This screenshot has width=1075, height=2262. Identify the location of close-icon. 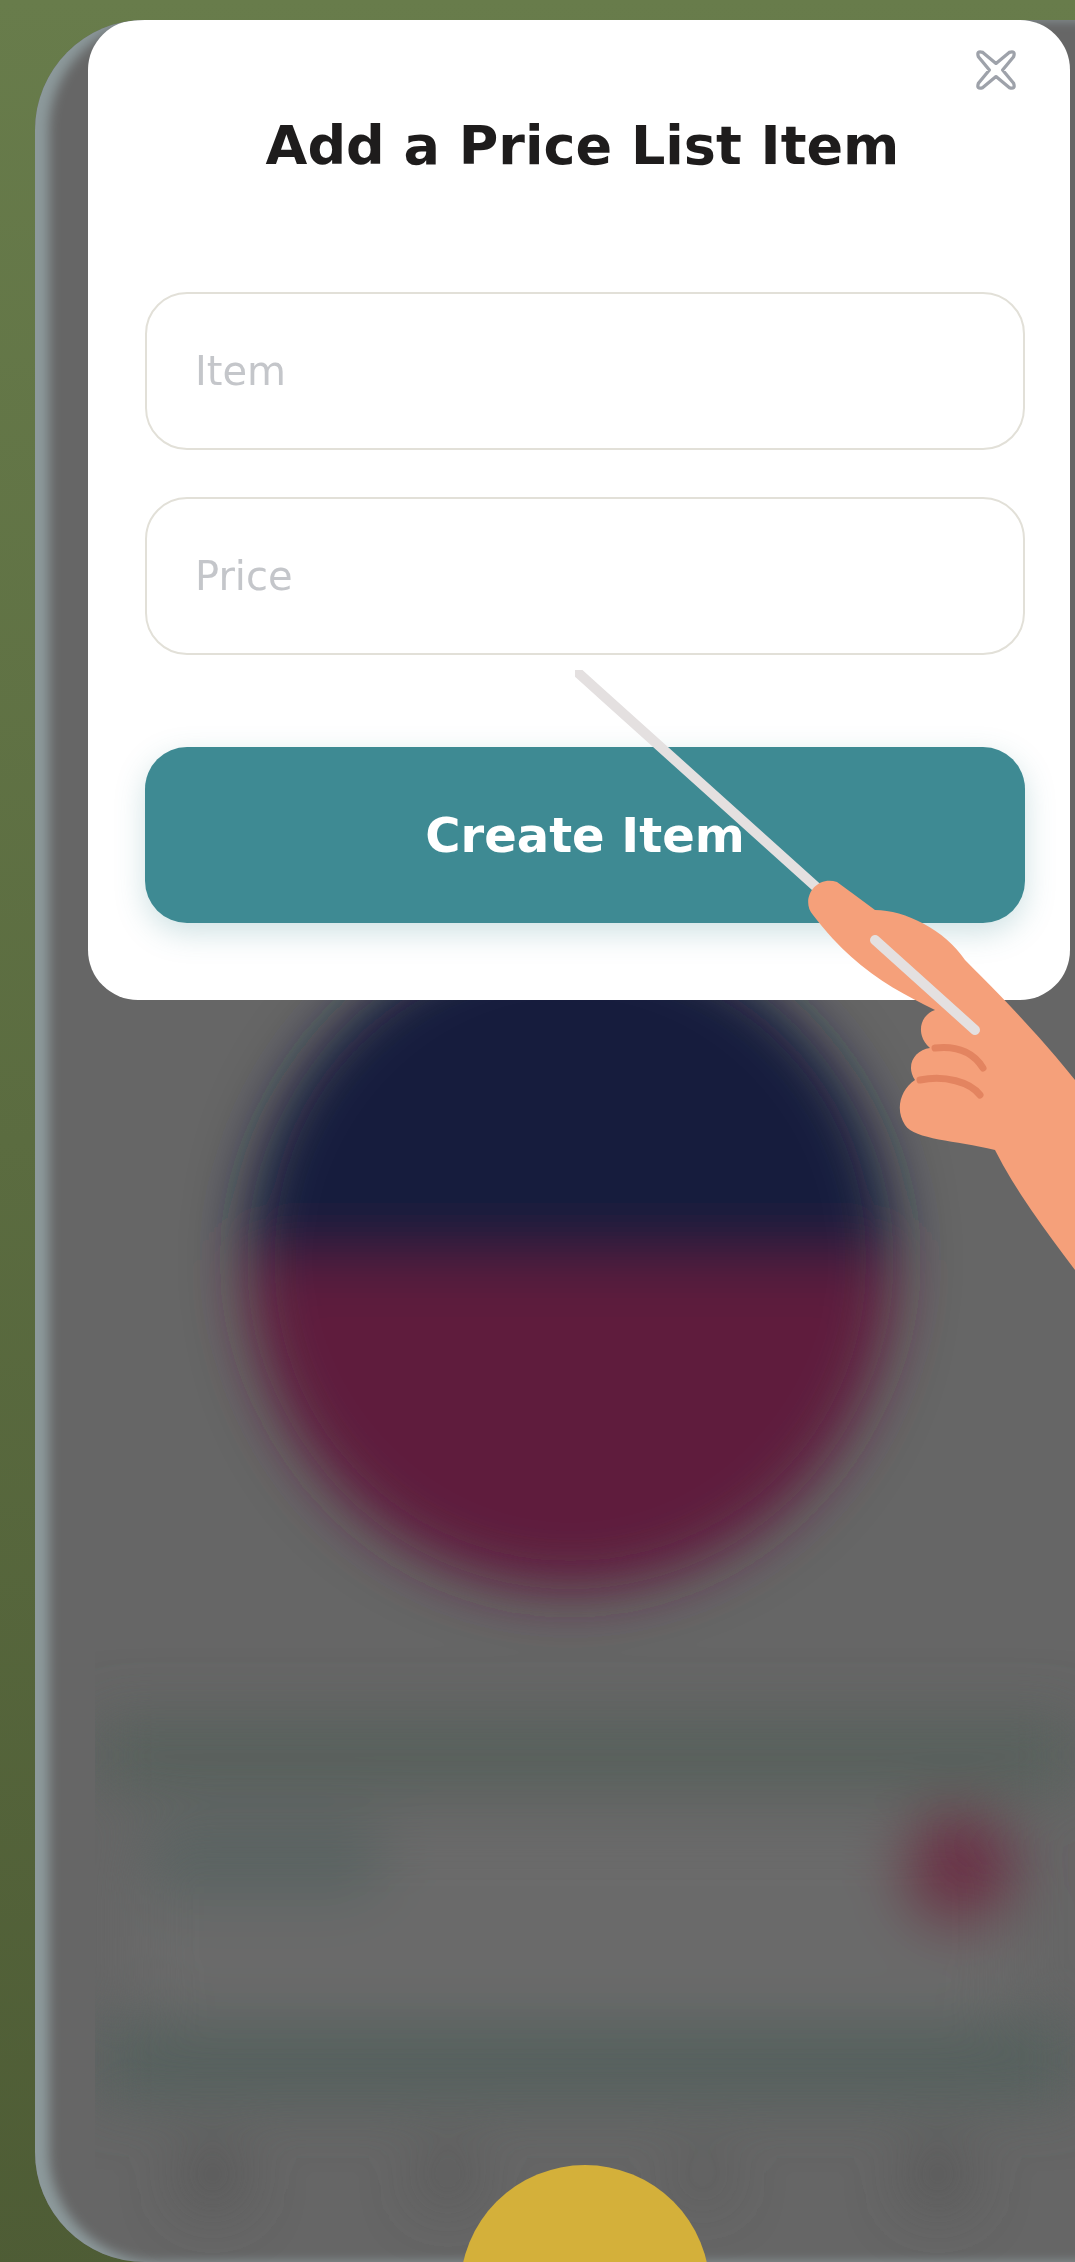
(996, 70).